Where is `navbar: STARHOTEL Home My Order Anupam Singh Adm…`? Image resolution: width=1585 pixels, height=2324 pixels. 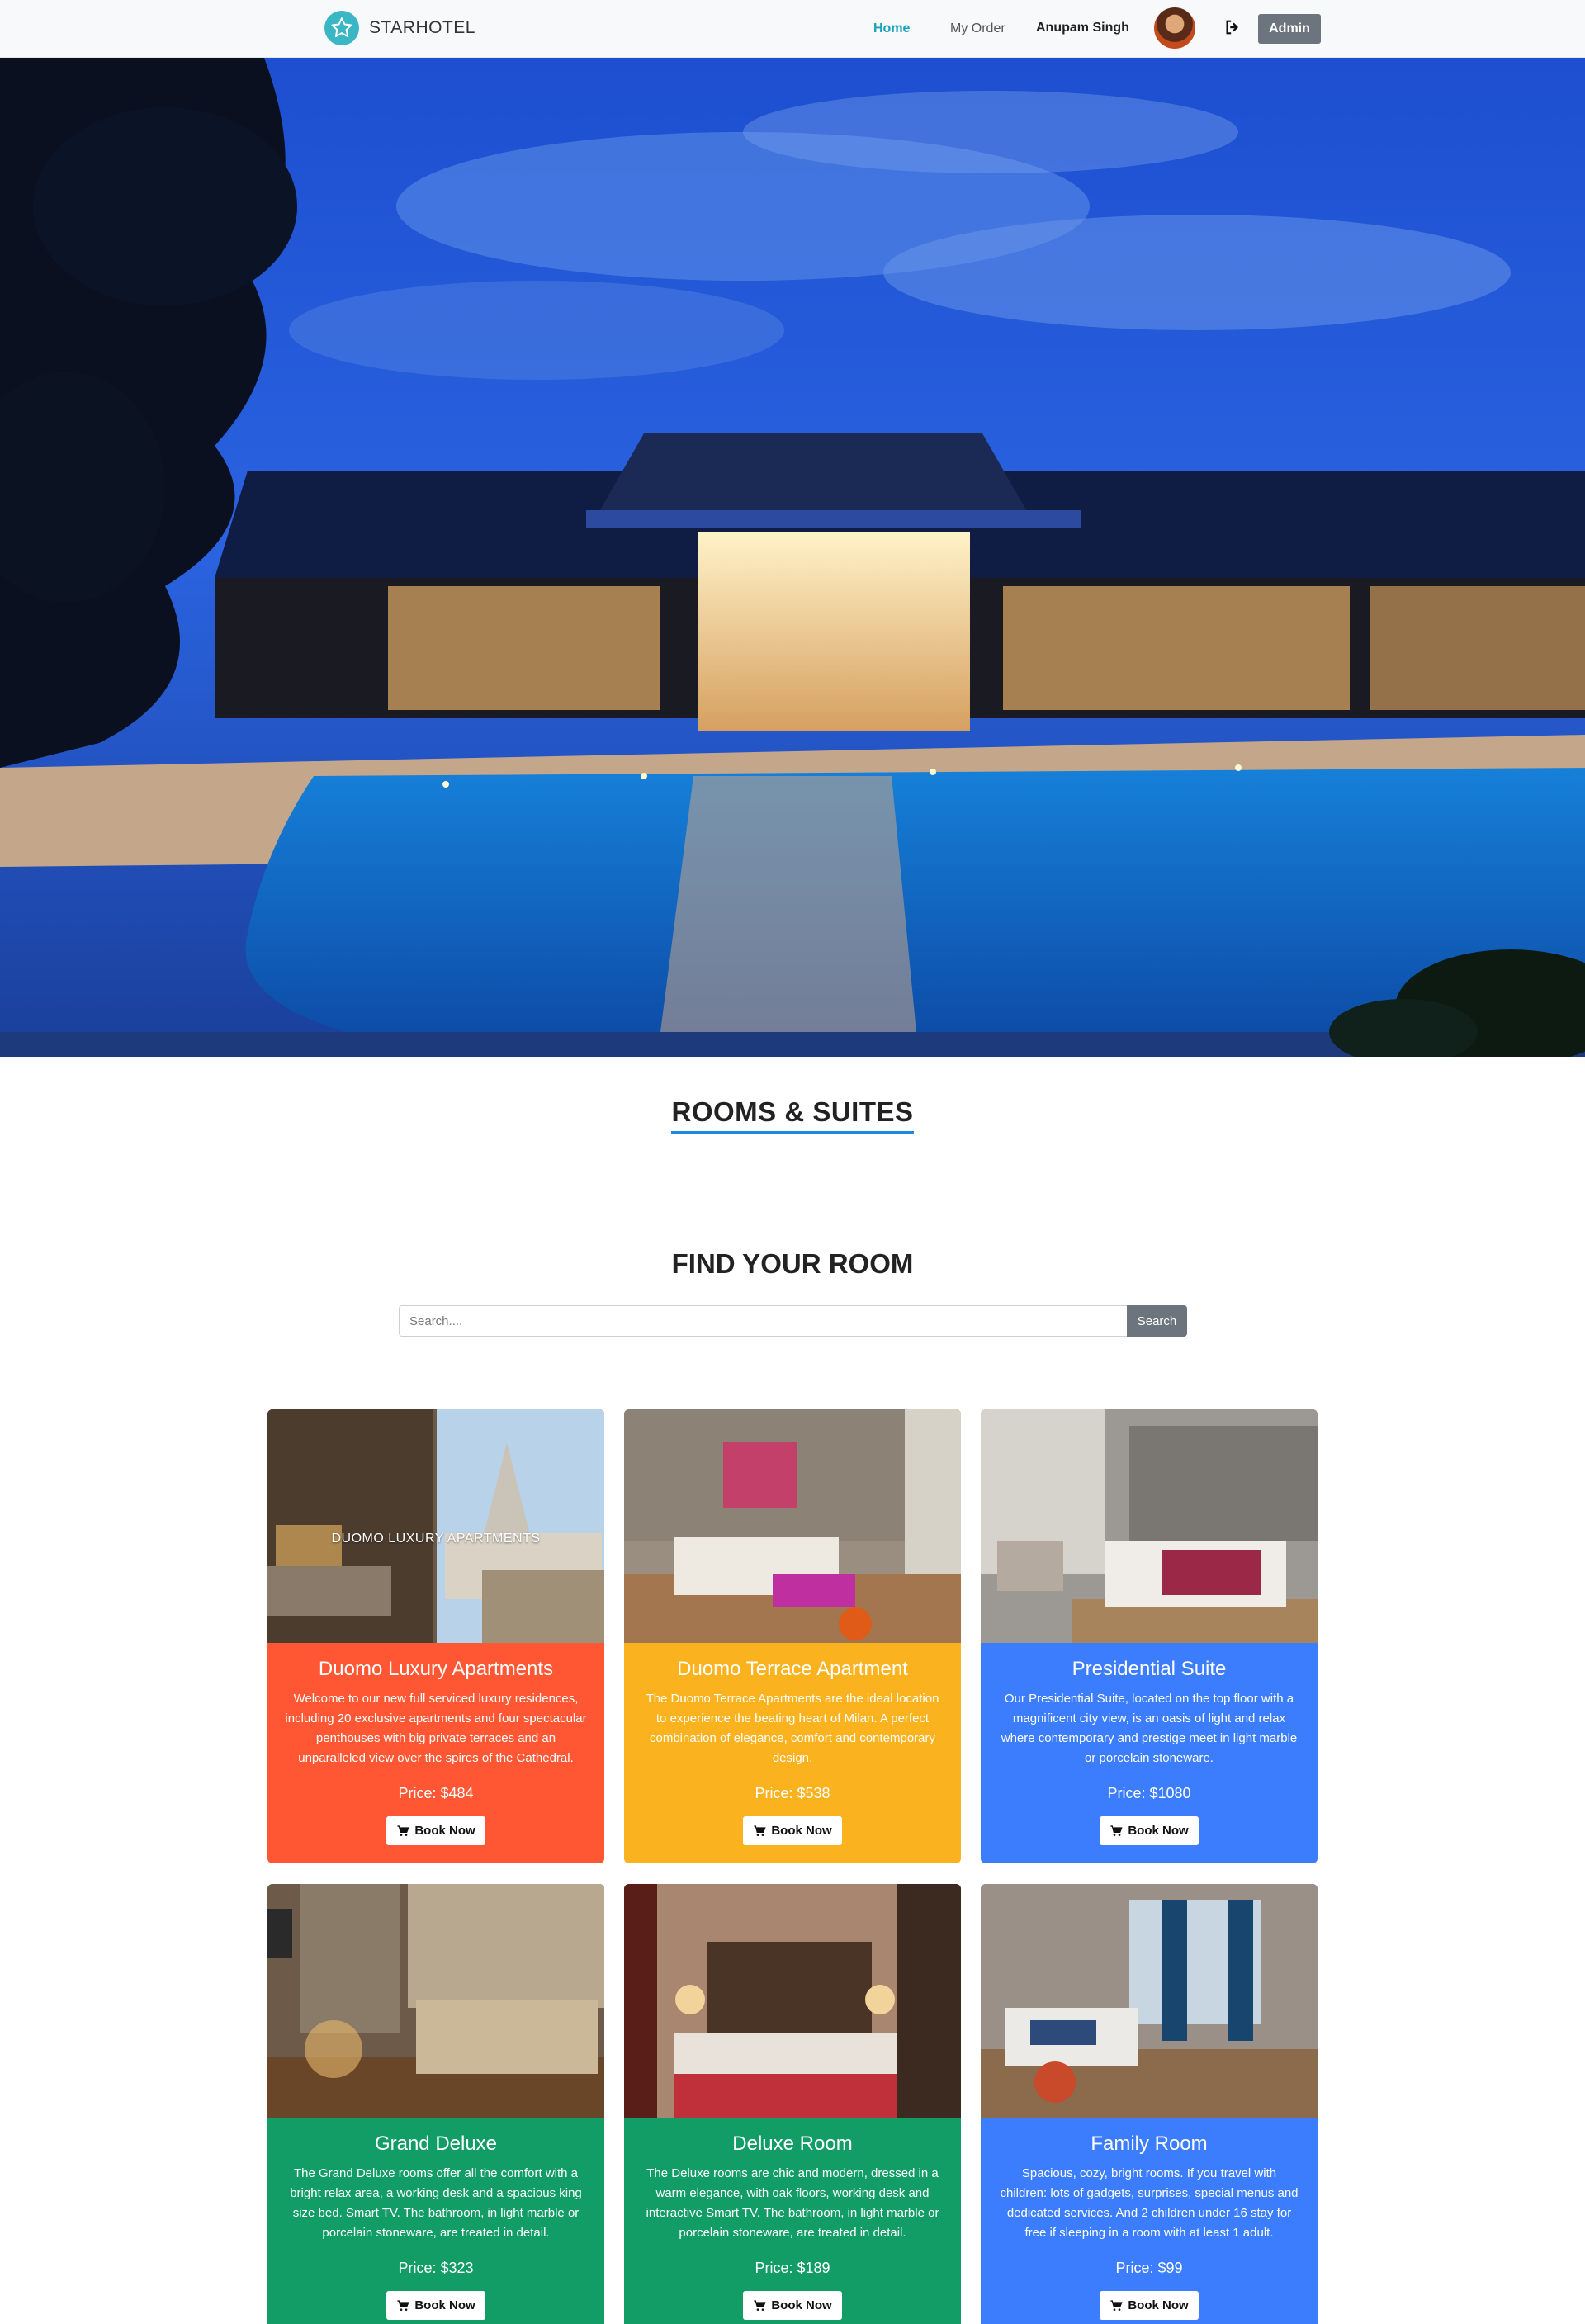
navbar: STARHOTEL Home My Order Anupam Singh Adm… is located at coordinates (792, 29).